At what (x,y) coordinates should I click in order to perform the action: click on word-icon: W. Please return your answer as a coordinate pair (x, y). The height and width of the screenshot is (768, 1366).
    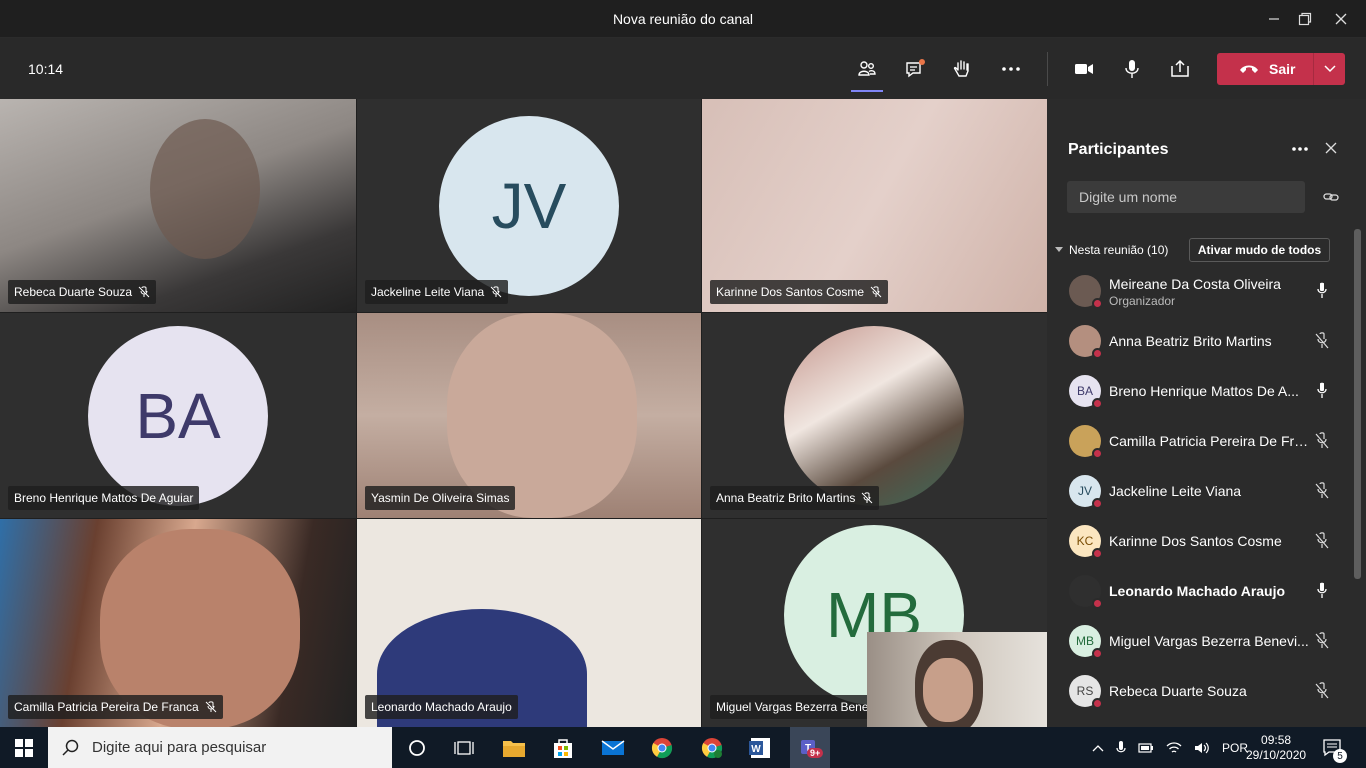
    Looking at the image, I should click on (759, 748).